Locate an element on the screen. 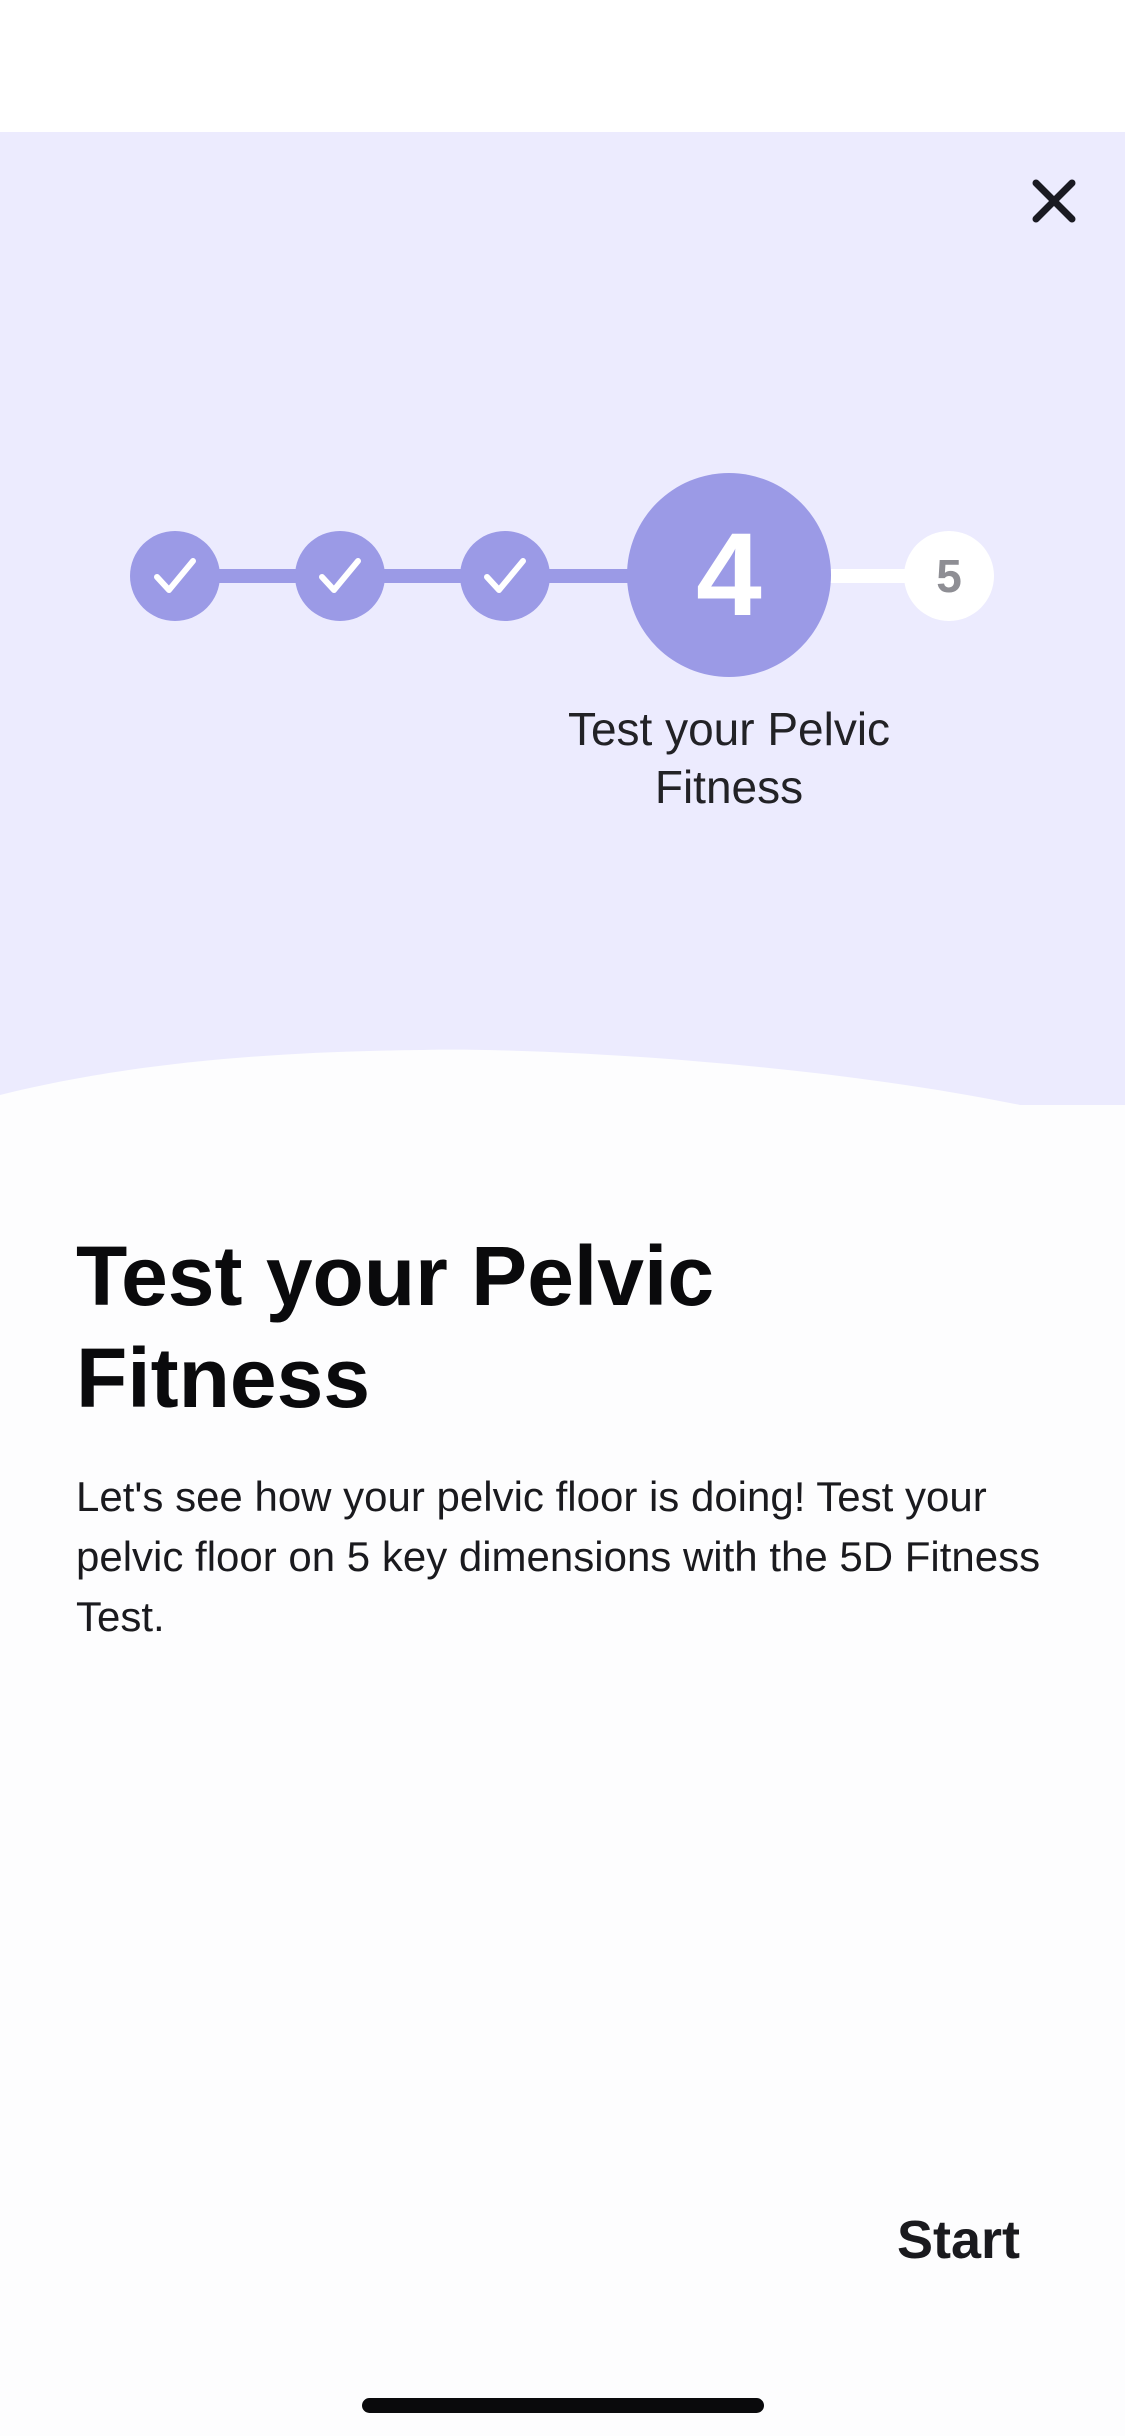 This screenshot has height=2436, width=1125. step-4-current: 4 is located at coordinates (729, 575).